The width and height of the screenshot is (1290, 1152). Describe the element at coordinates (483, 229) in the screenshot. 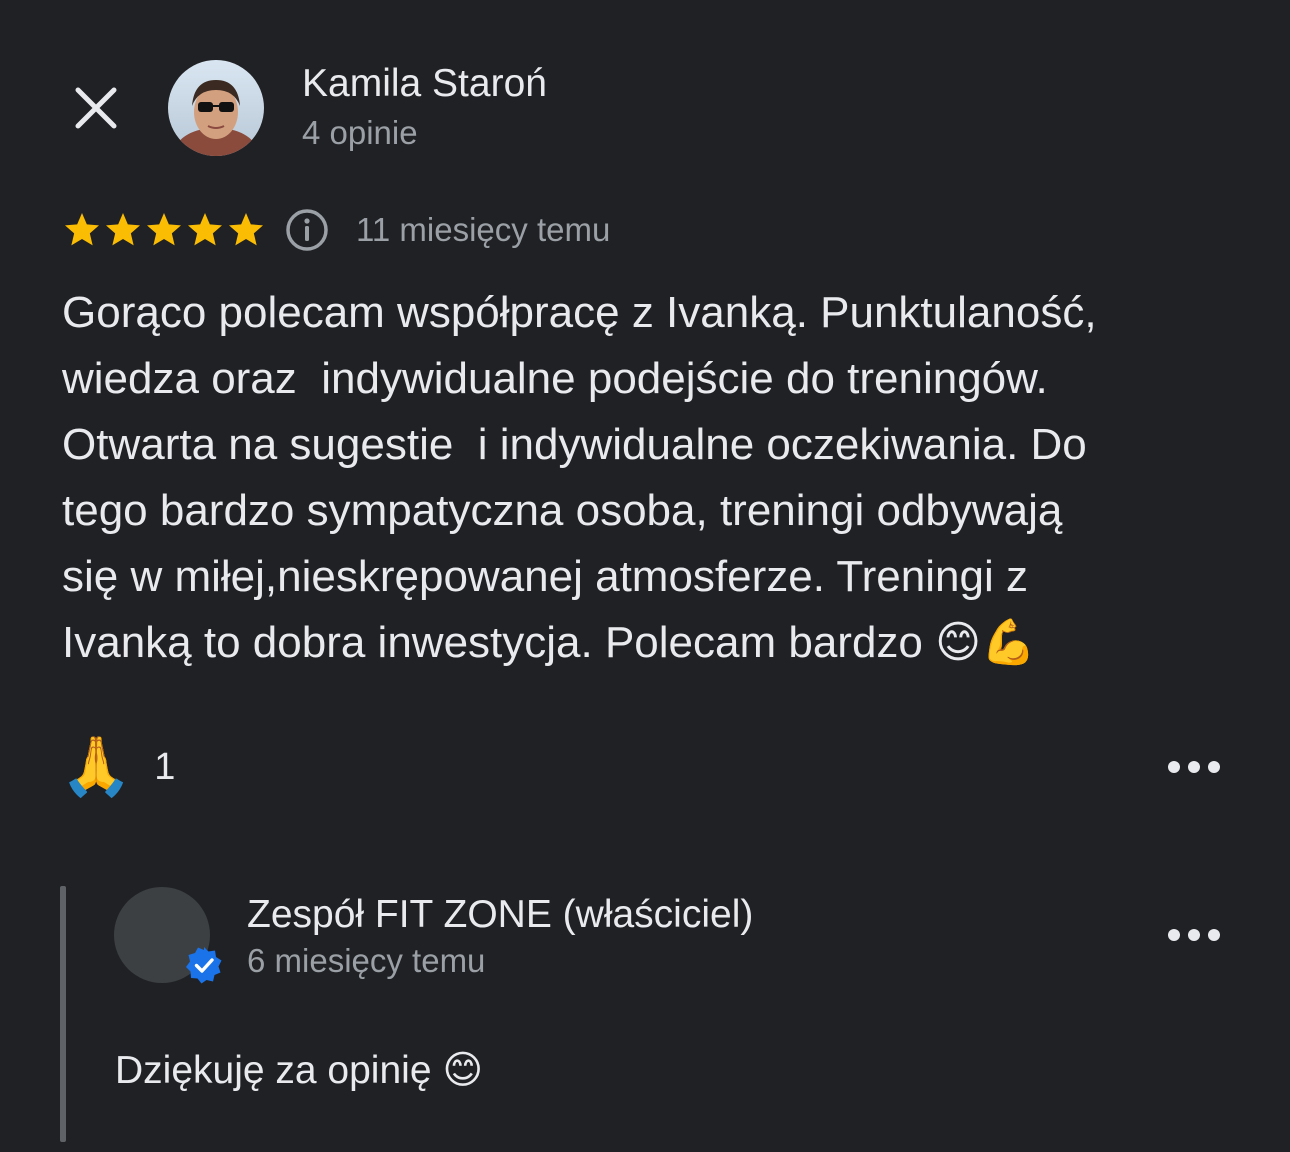

I see `review-date: 11 miesięcy temu` at that location.